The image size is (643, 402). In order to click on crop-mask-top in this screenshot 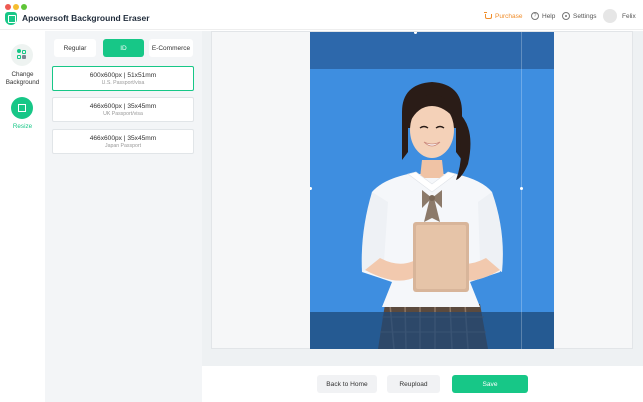, I will do `click(432, 50)`.